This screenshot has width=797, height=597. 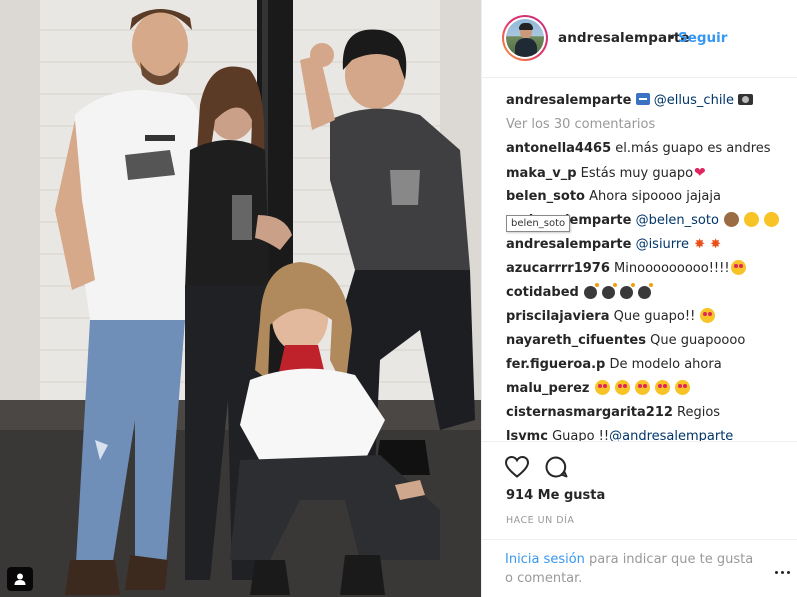 I want to click on login-link: Inicia sesión, so click(x=545, y=559).